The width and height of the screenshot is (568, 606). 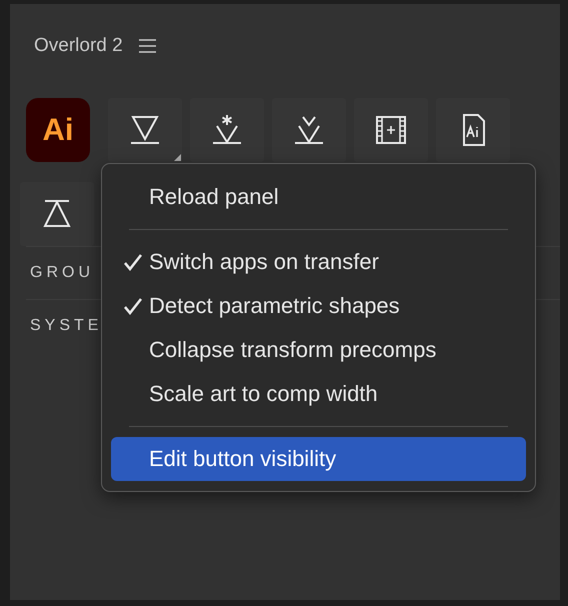 I want to click on section-header: SYSTE, so click(x=66, y=326).